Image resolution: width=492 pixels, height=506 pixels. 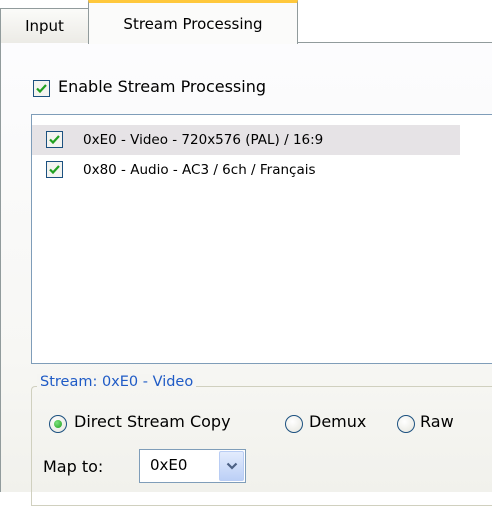 I want to click on direct-stream-copy-radio, so click(x=58, y=424).